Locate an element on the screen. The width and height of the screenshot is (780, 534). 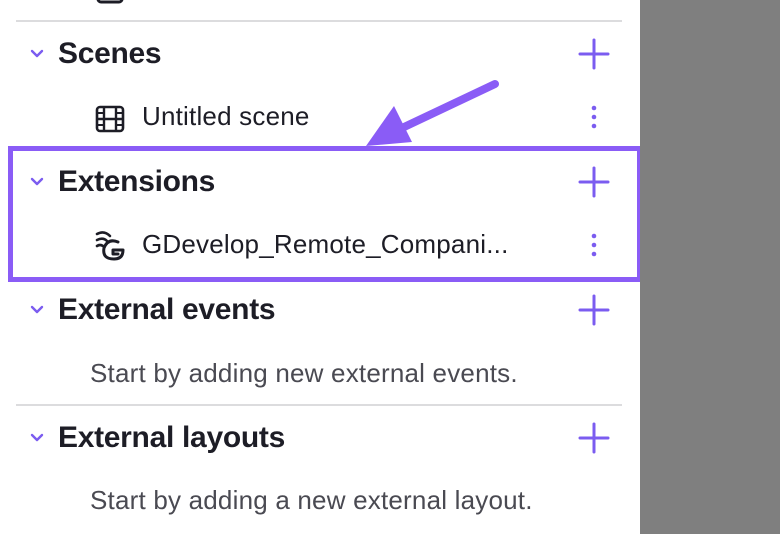
partial-item-icon is located at coordinates (110, 2).